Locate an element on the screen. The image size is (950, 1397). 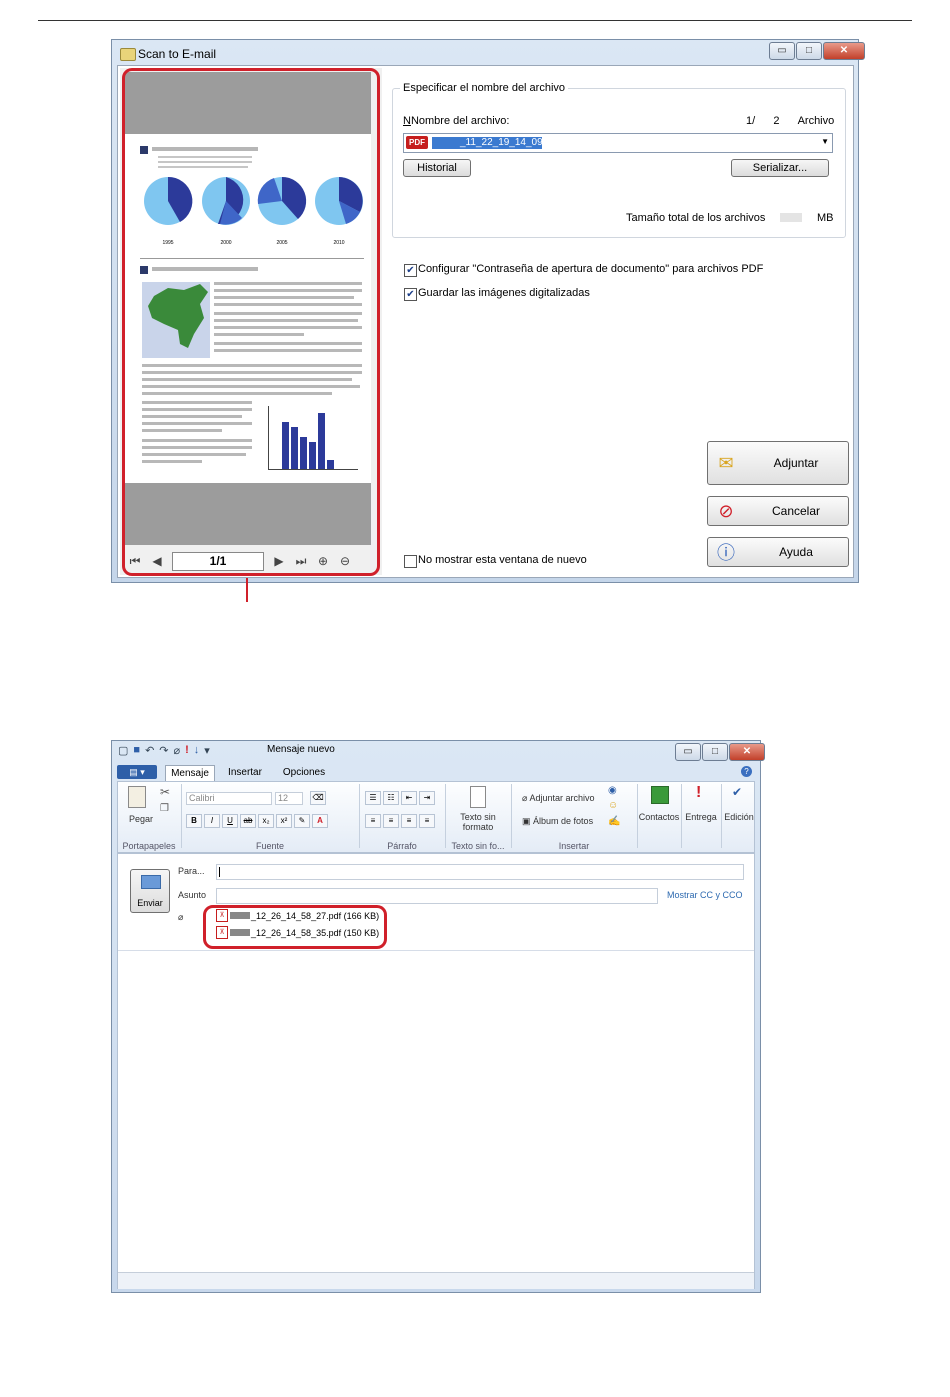
redo-icon: ↷ is located at coordinates (163, 750).